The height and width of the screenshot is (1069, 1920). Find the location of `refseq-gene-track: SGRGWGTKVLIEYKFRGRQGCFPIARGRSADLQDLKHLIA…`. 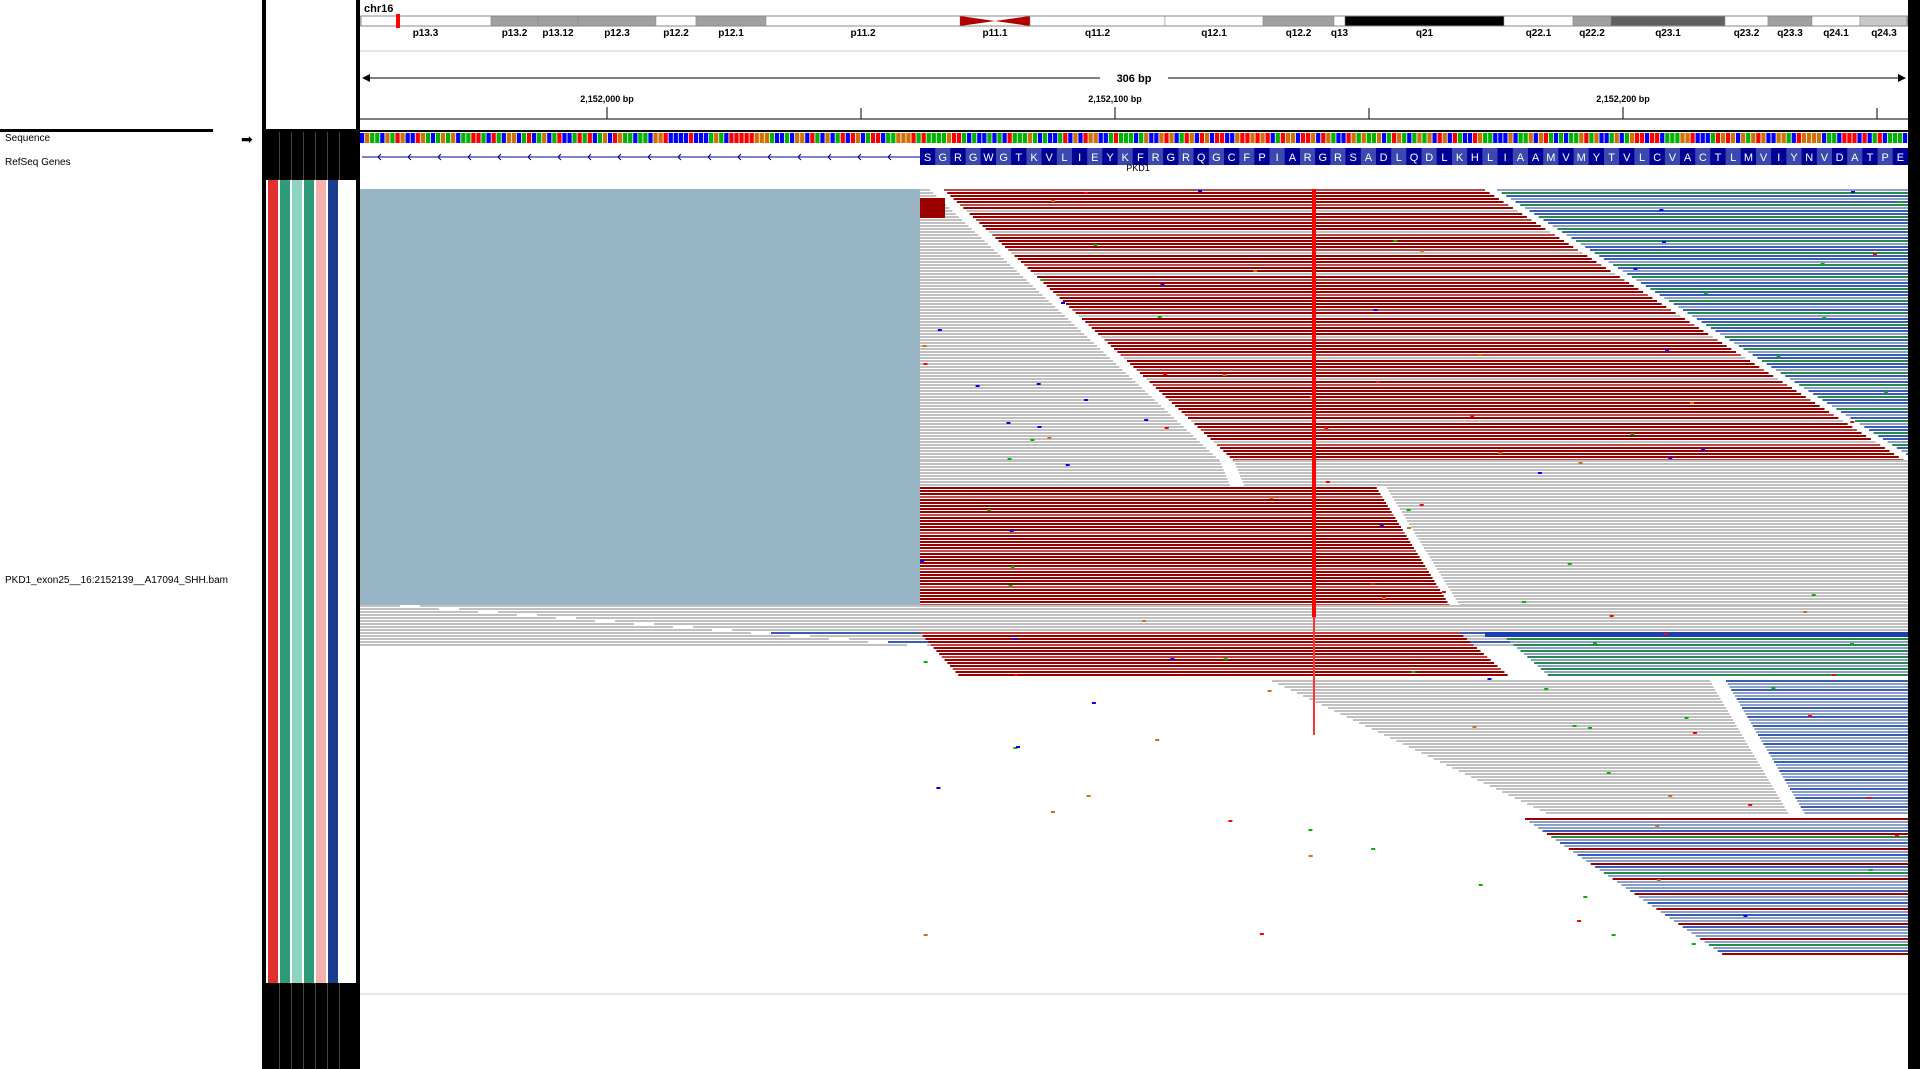

refseq-gene-track: SGRGWGTKVLIEYKFRGRQGCFPIARGRSADLQDLKHLIA… is located at coordinates (1135, 160).